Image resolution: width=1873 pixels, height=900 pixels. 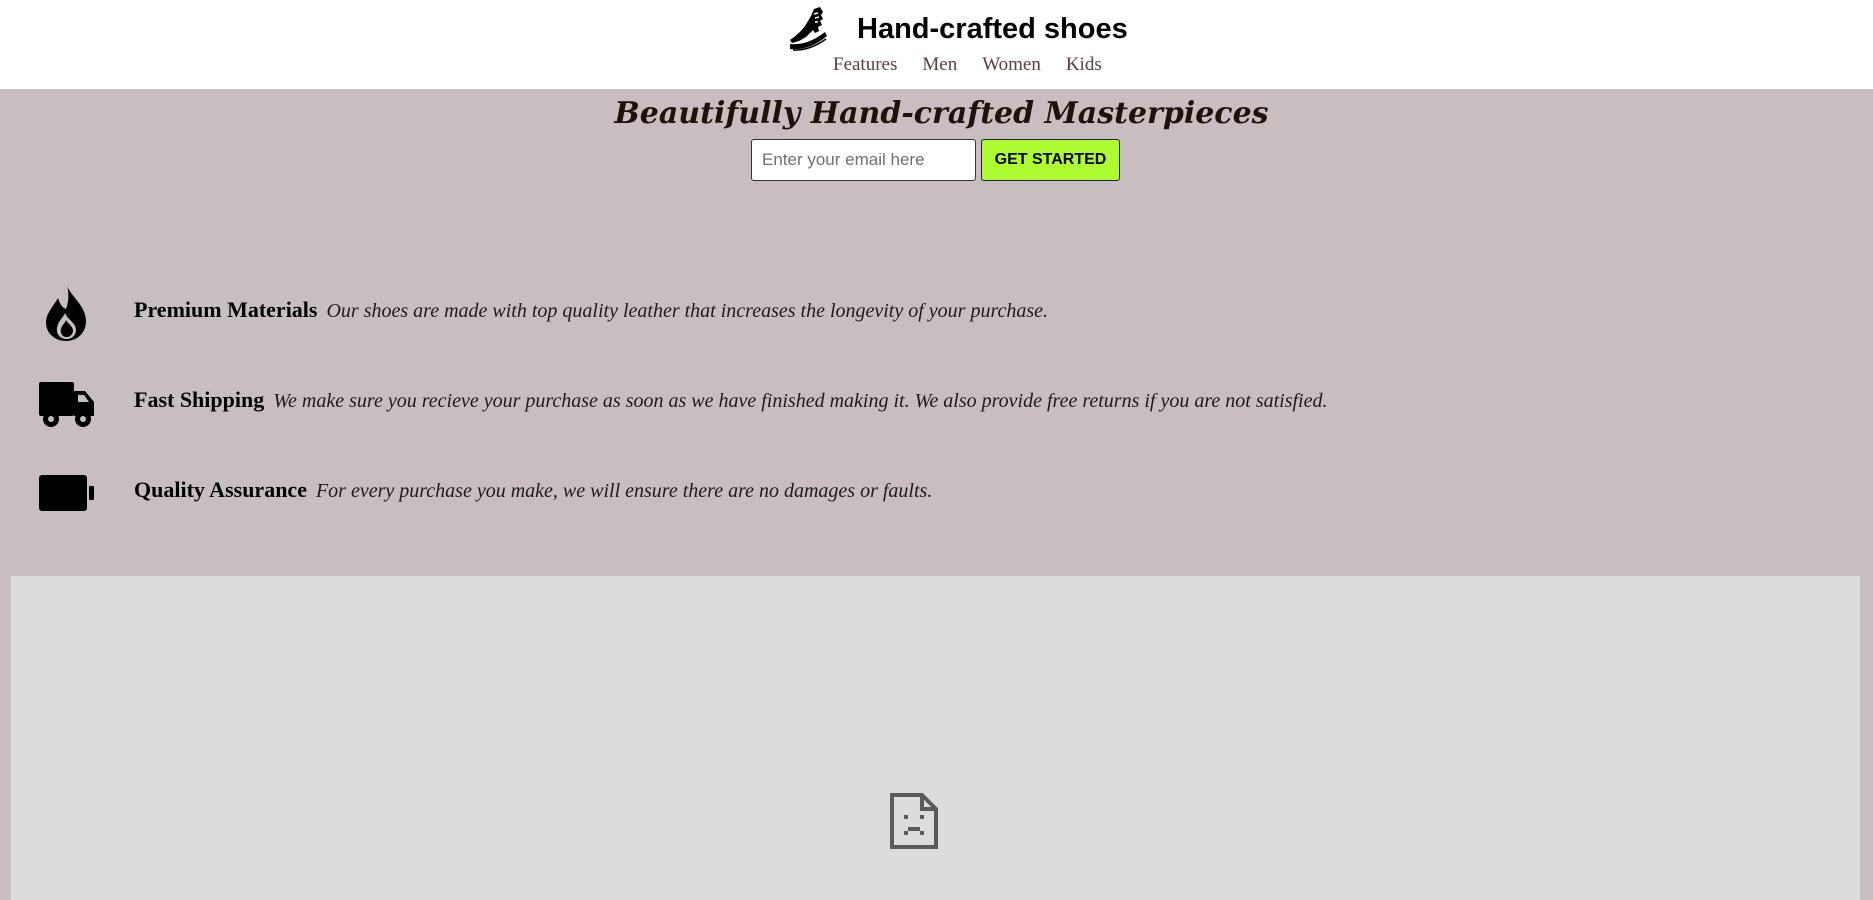 What do you see at coordinates (66, 313) in the screenshot?
I see `fire-icon` at bounding box center [66, 313].